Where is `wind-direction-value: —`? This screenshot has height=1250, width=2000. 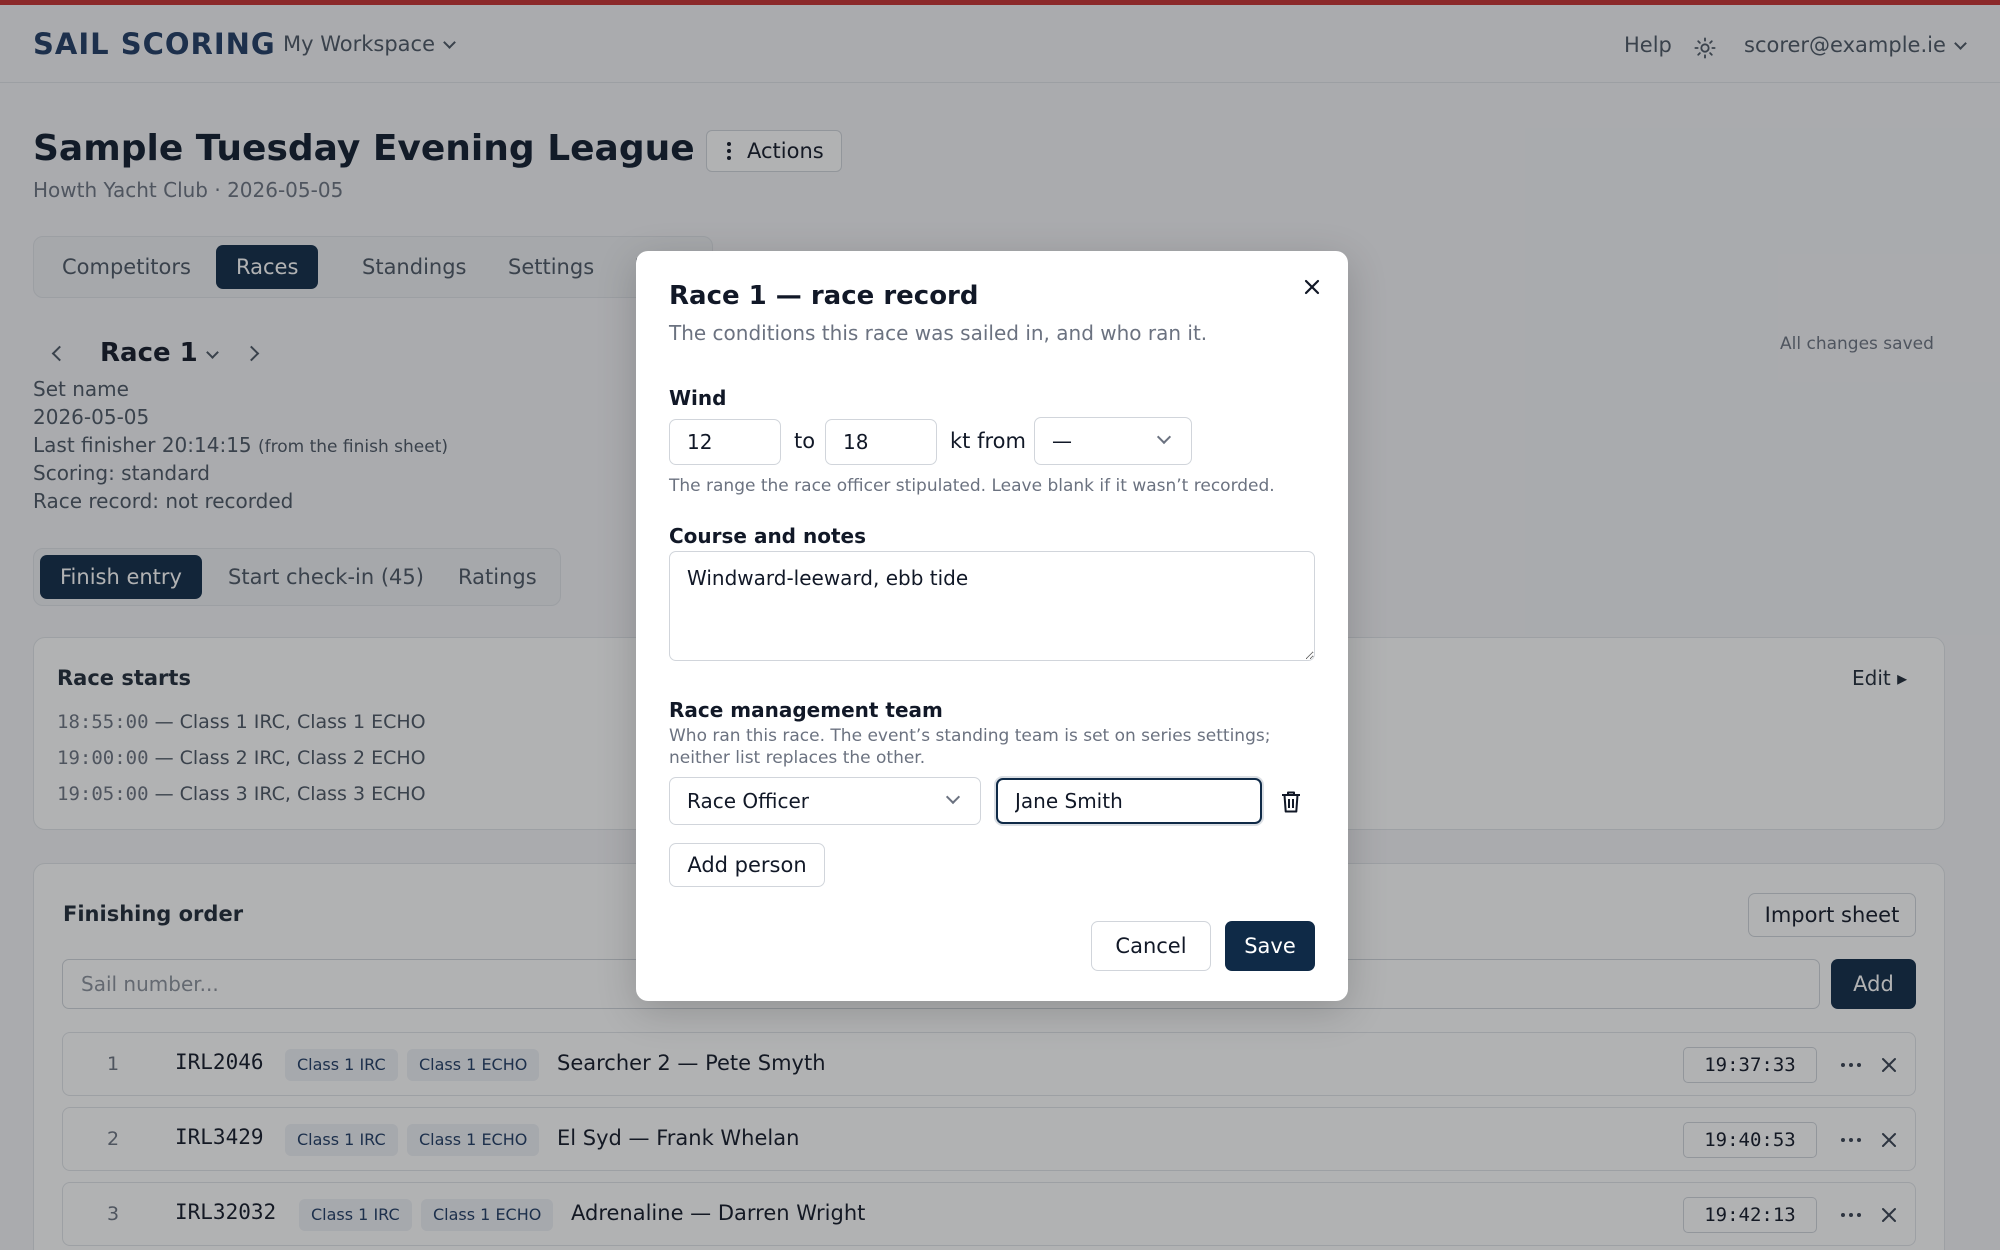
wind-direction-value: — is located at coordinates (1062, 441).